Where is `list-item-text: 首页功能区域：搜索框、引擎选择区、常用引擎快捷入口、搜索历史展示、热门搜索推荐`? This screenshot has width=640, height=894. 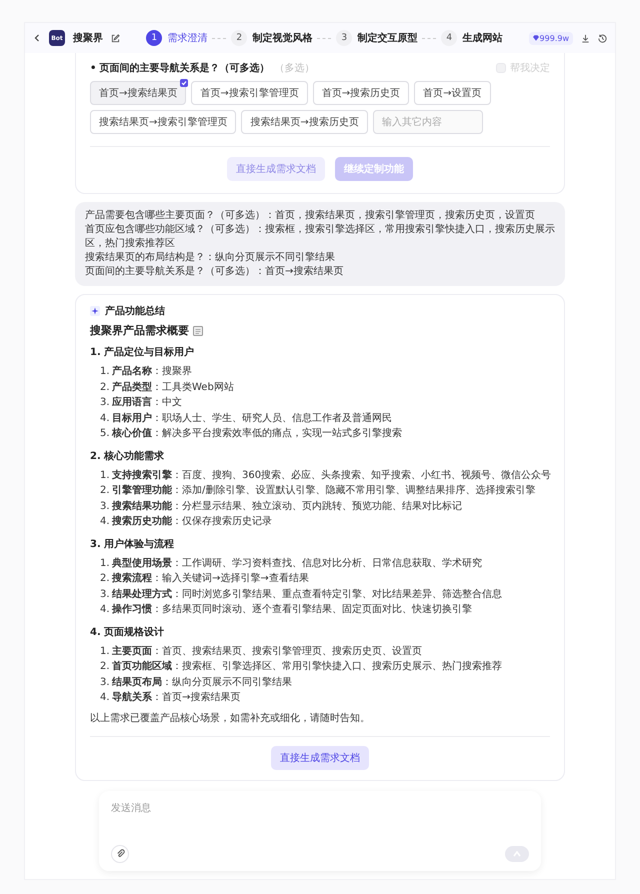 list-item-text: 首页功能区域：搜索框、引擎选择区、常用引擎快捷入口、搜索历史展示、热门搜索推荐 is located at coordinates (307, 667).